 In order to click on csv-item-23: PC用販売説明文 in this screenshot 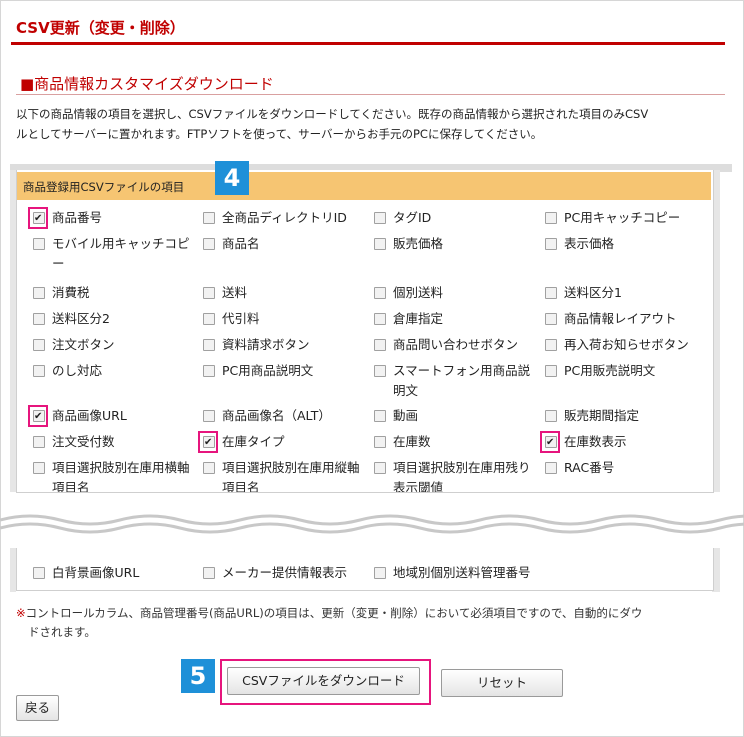, I will do `click(600, 371)`.